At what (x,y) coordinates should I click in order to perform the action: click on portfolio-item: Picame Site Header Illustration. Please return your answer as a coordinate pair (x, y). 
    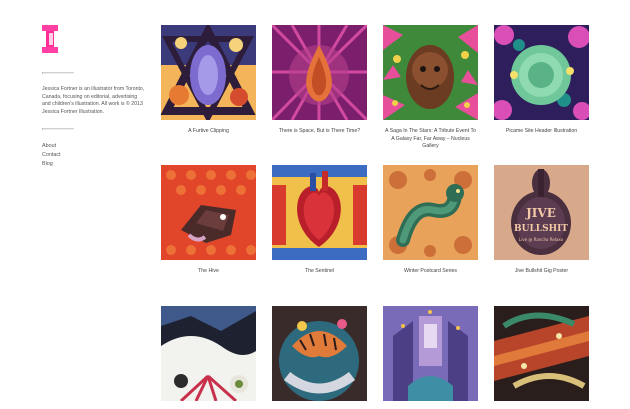
    Looking at the image, I should click on (541, 80).